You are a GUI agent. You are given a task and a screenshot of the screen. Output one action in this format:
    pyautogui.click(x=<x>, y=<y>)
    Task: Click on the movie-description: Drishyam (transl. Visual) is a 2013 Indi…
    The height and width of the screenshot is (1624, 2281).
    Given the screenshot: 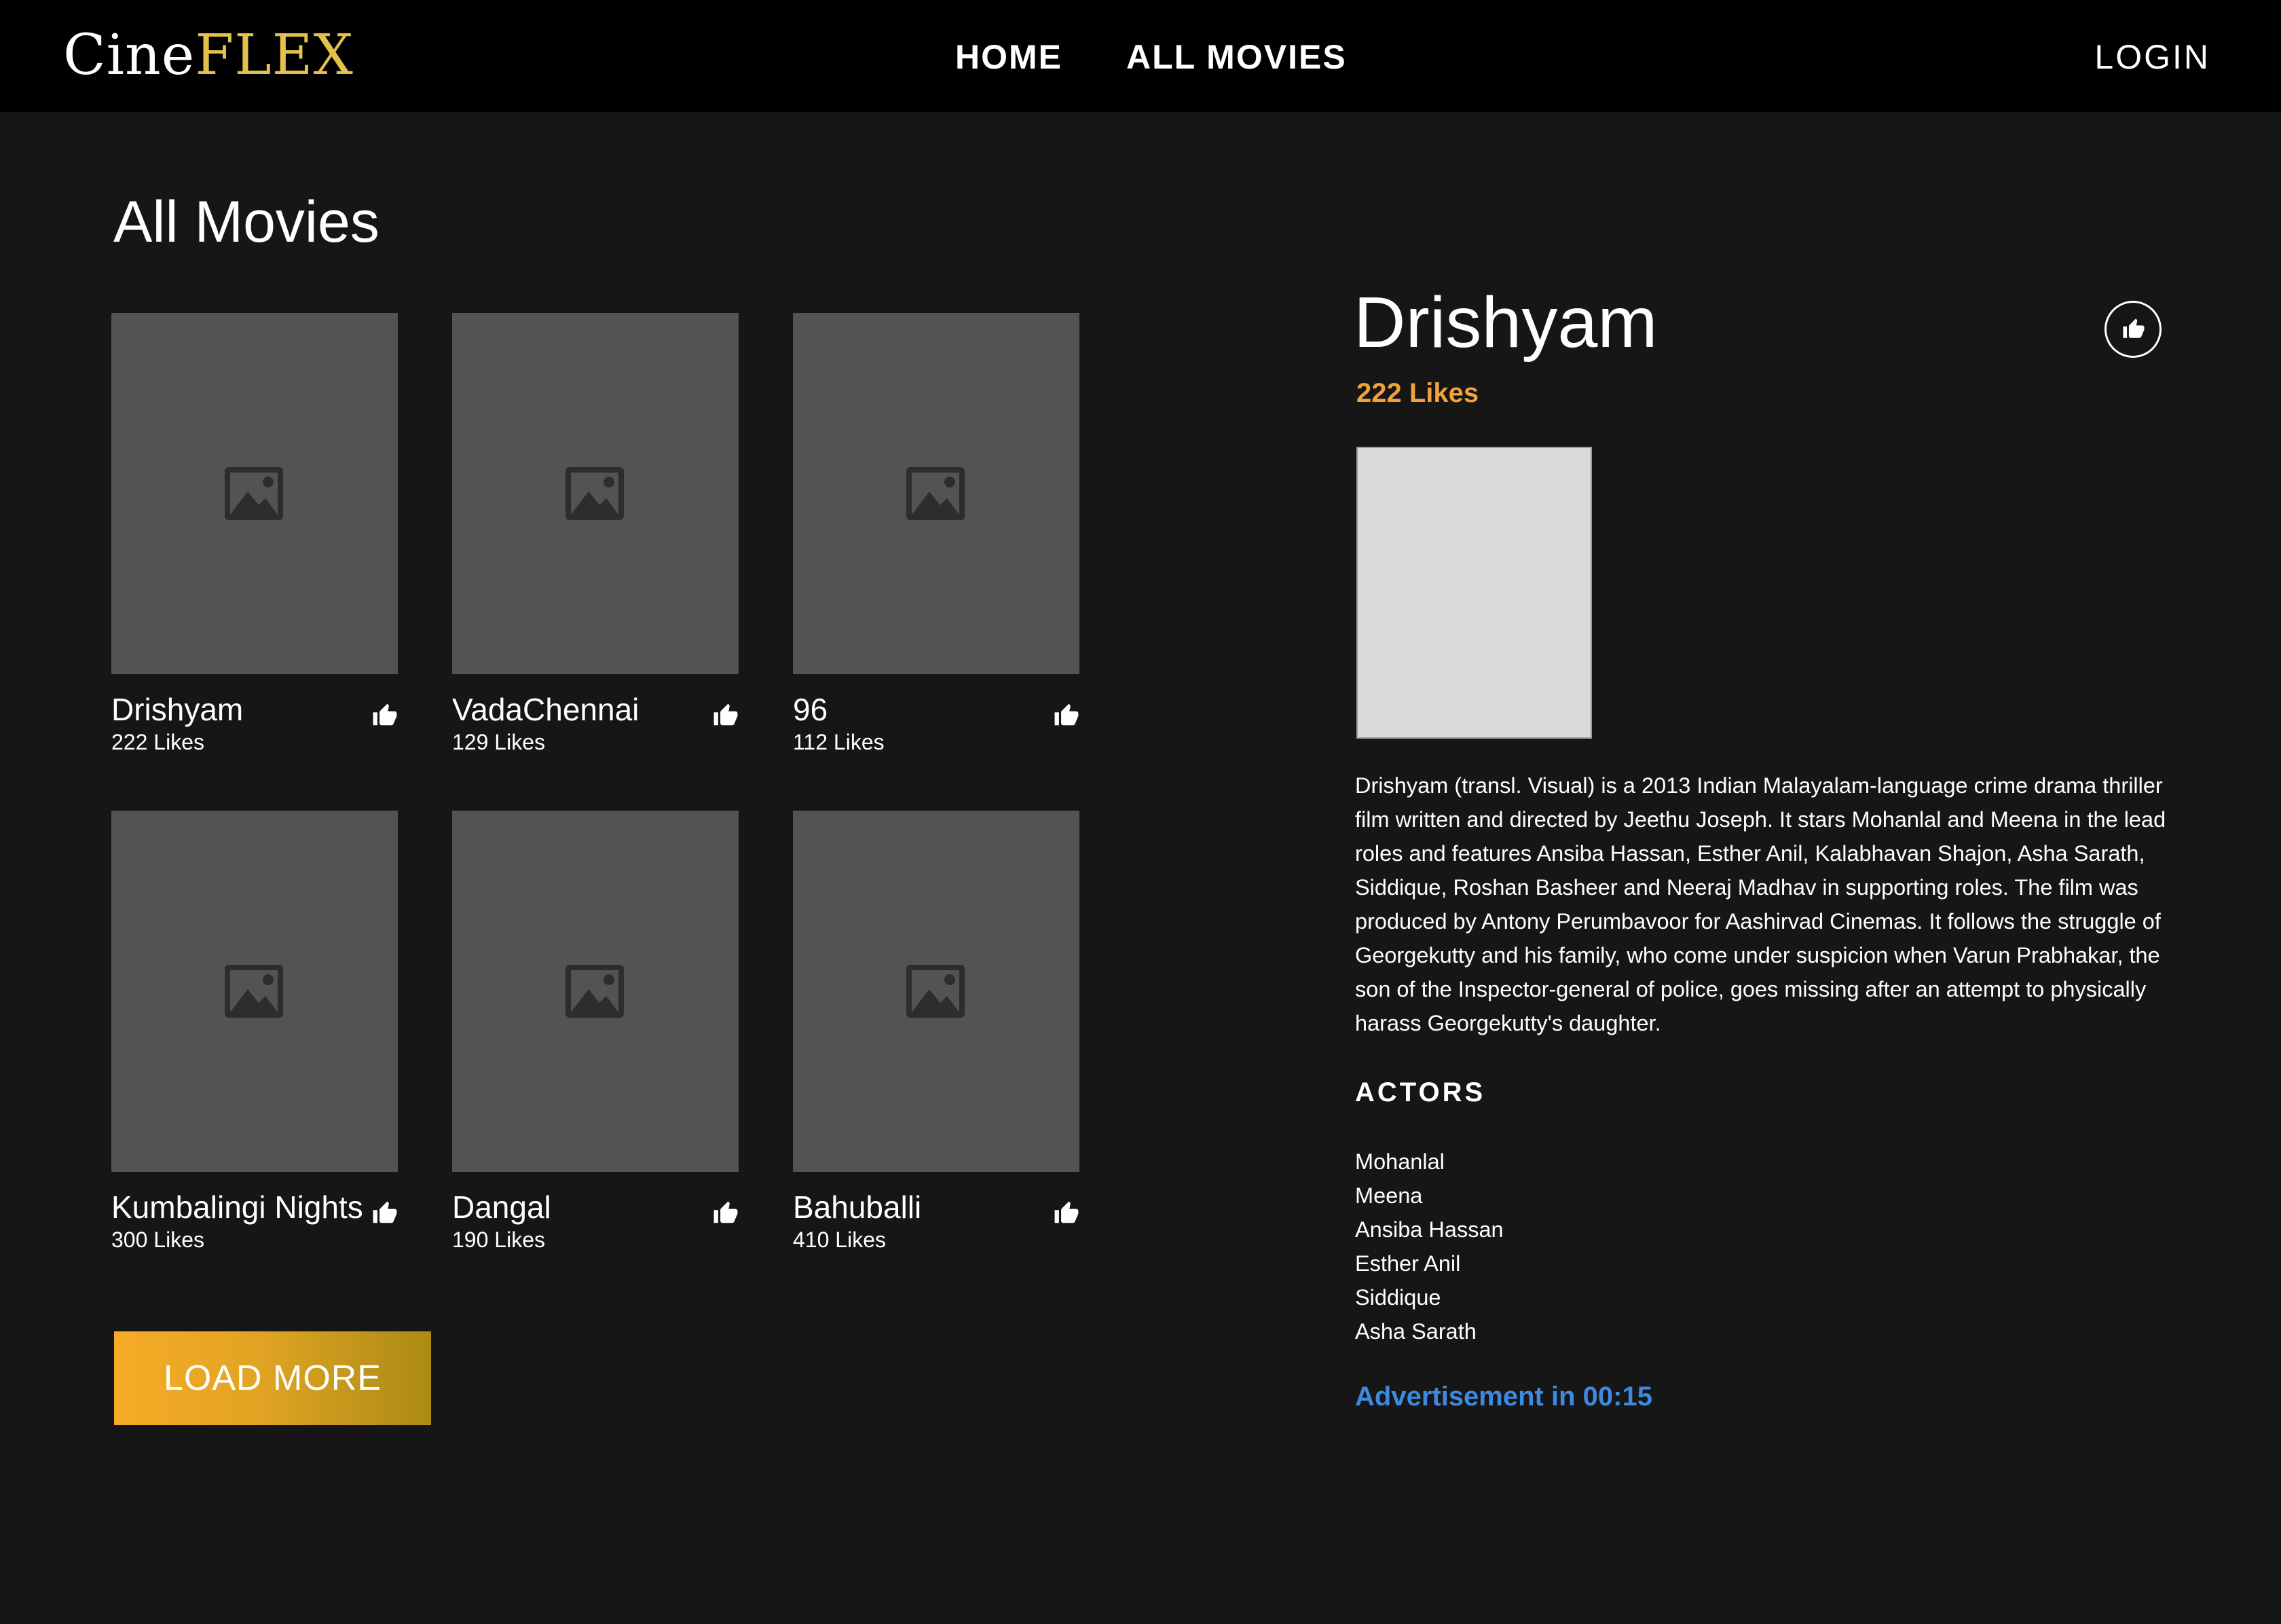 What is the action you would take?
    pyautogui.click(x=1761, y=904)
    